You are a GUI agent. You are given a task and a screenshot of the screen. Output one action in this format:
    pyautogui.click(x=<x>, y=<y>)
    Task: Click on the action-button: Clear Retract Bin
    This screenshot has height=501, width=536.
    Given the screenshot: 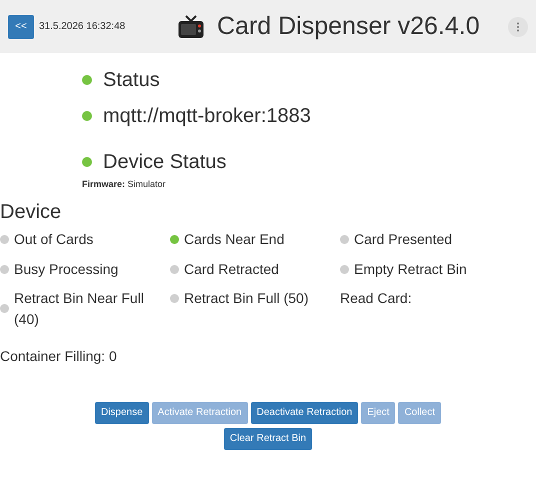 What is the action you would take?
    pyautogui.click(x=268, y=439)
    